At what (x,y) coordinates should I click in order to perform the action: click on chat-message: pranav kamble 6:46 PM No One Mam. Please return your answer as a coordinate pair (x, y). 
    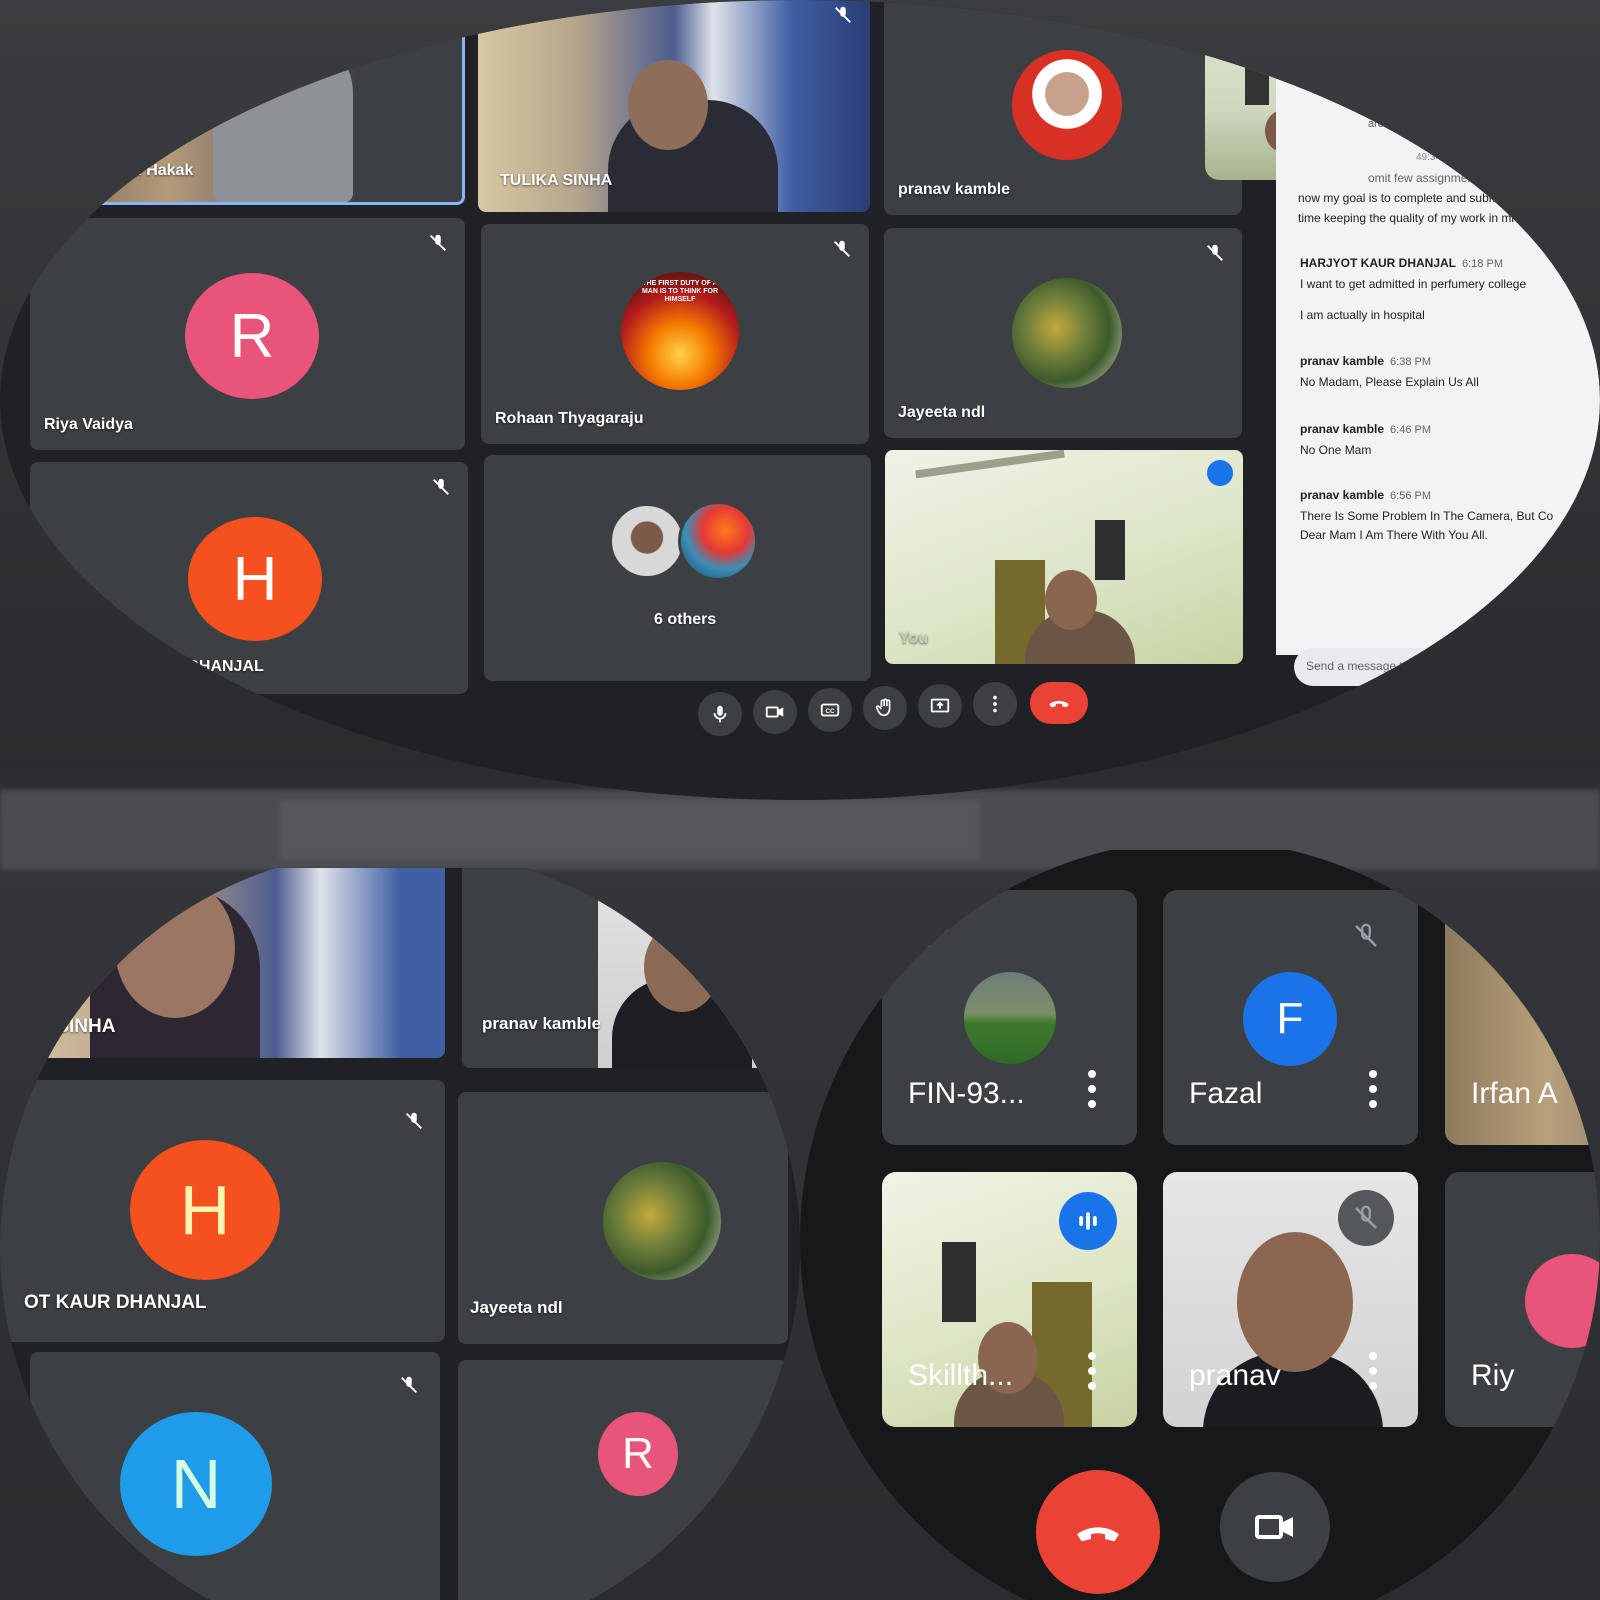
    Looking at the image, I should click on (1445, 440).